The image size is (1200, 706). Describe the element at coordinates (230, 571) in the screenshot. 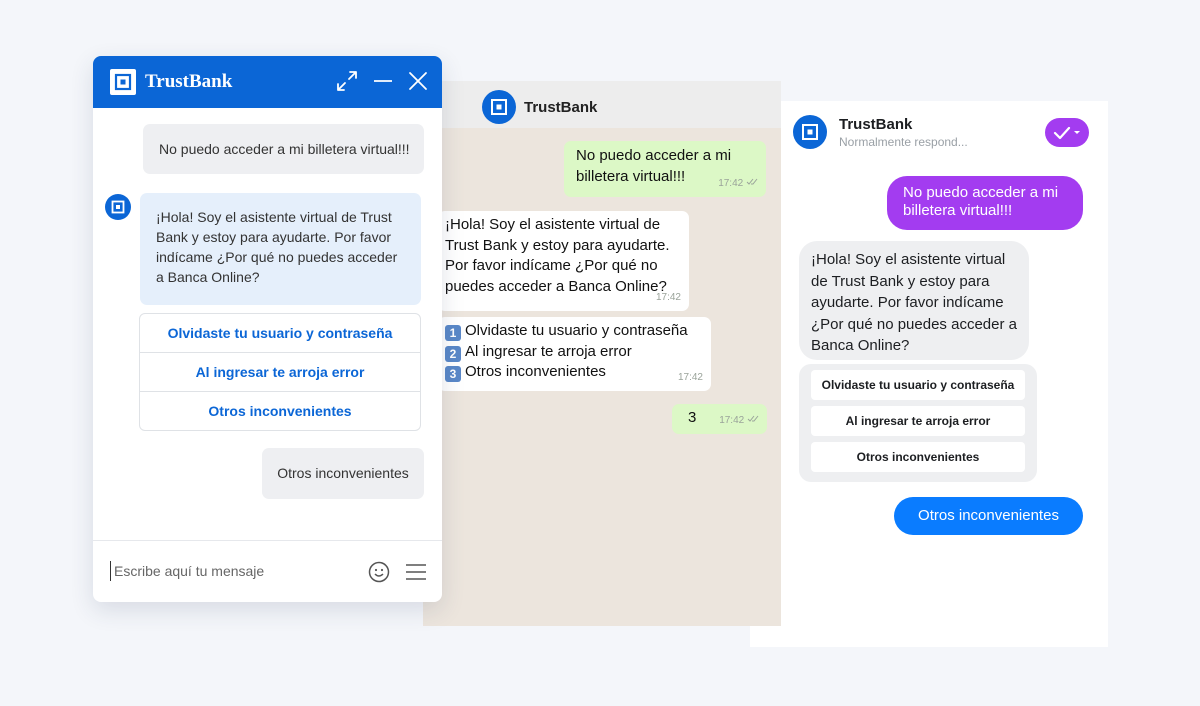

I see `message-input: Escribe aquí tu mensaje` at that location.